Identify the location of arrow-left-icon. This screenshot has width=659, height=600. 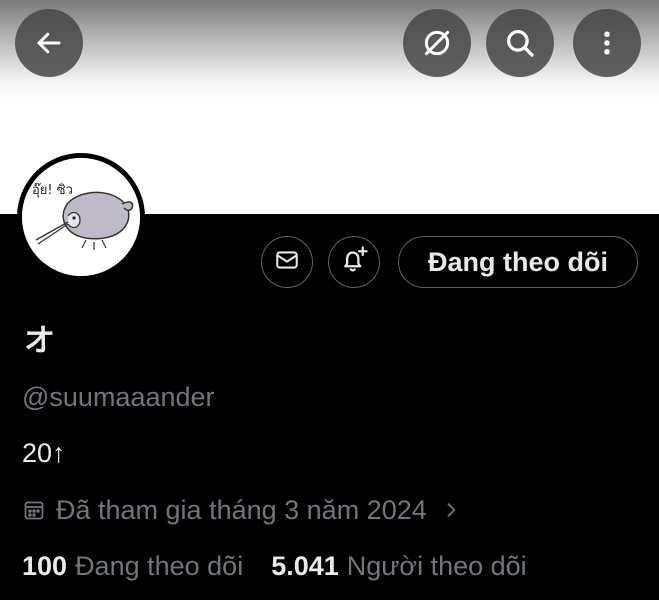
(49, 43).